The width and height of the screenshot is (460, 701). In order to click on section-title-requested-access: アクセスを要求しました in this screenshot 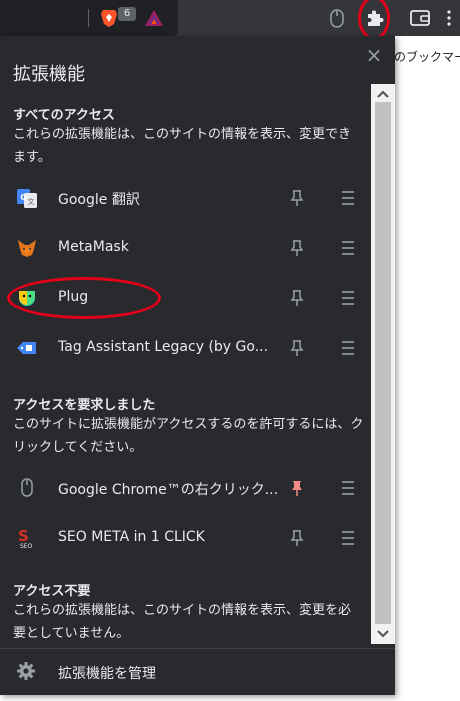, I will do `click(84, 405)`.